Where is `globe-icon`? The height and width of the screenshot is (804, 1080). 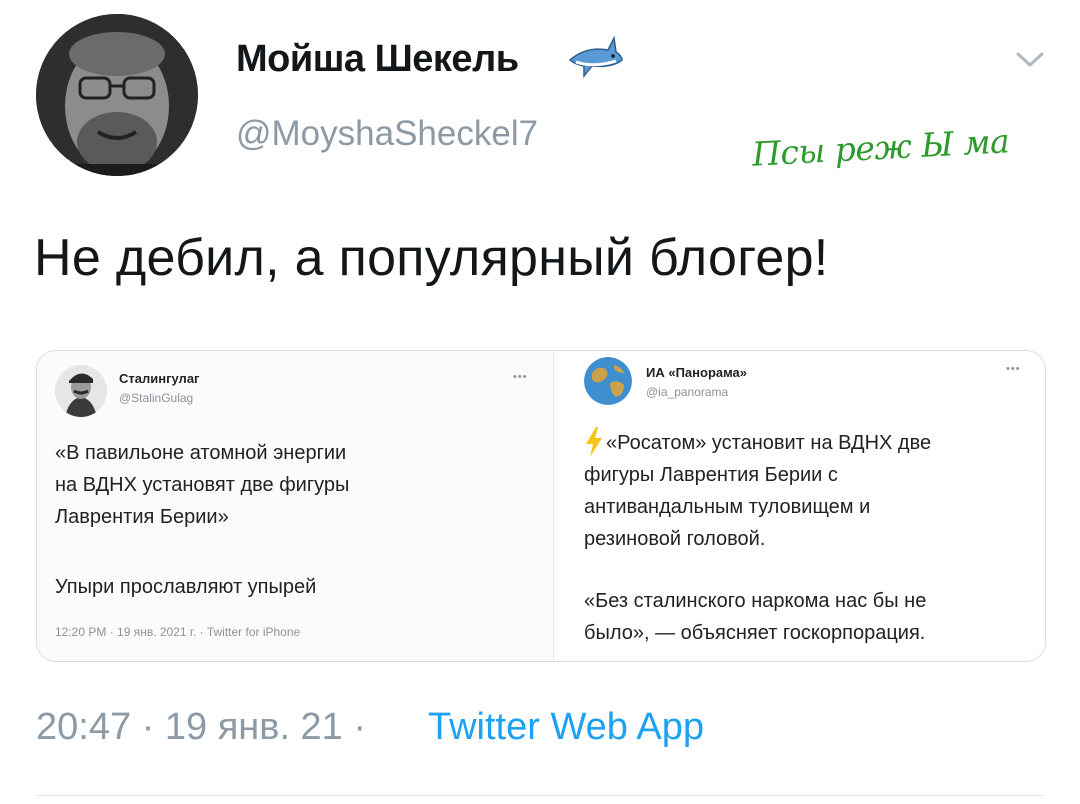 globe-icon is located at coordinates (608, 381).